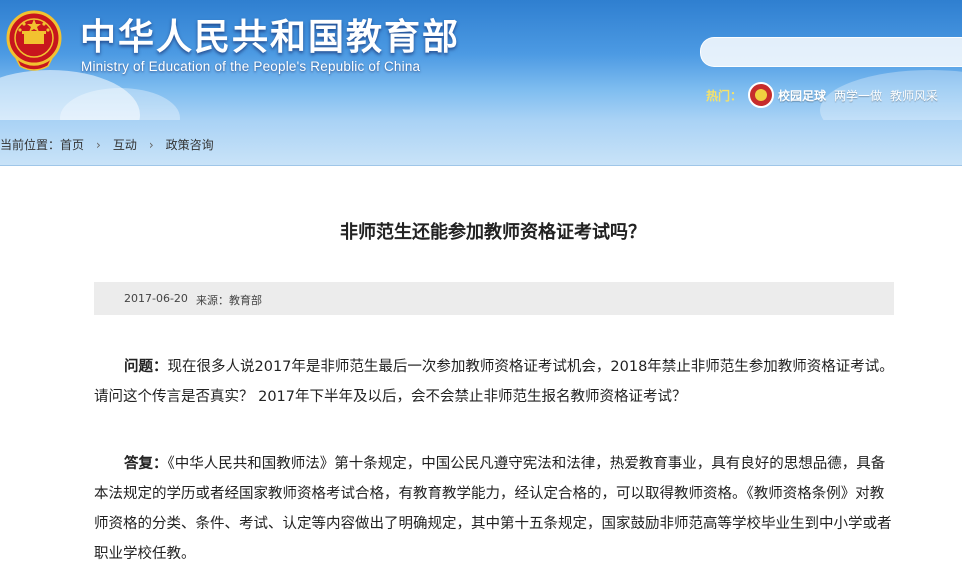 The width and height of the screenshot is (962, 583). I want to click on article-date: 2017-06-20, so click(156, 298).